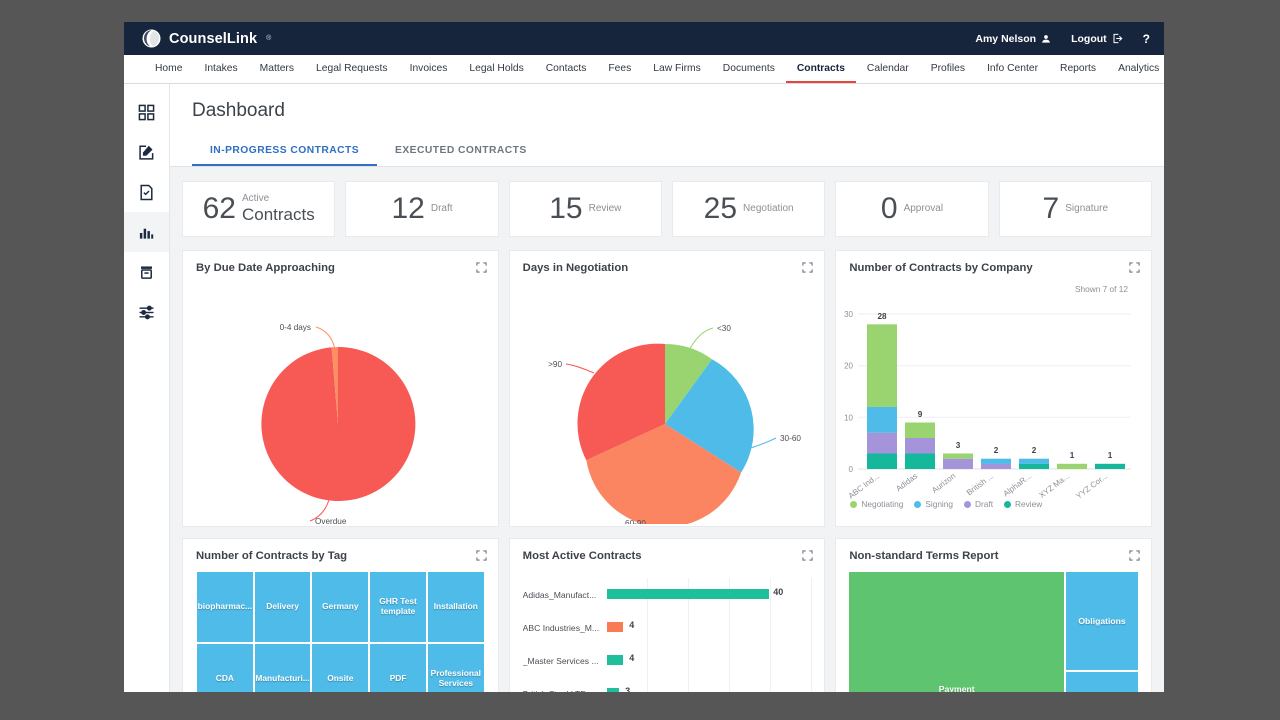  Describe the element at coordinates (888, 69) in the screenshot. I see `nav-item-calendar: Calendar` at that location.